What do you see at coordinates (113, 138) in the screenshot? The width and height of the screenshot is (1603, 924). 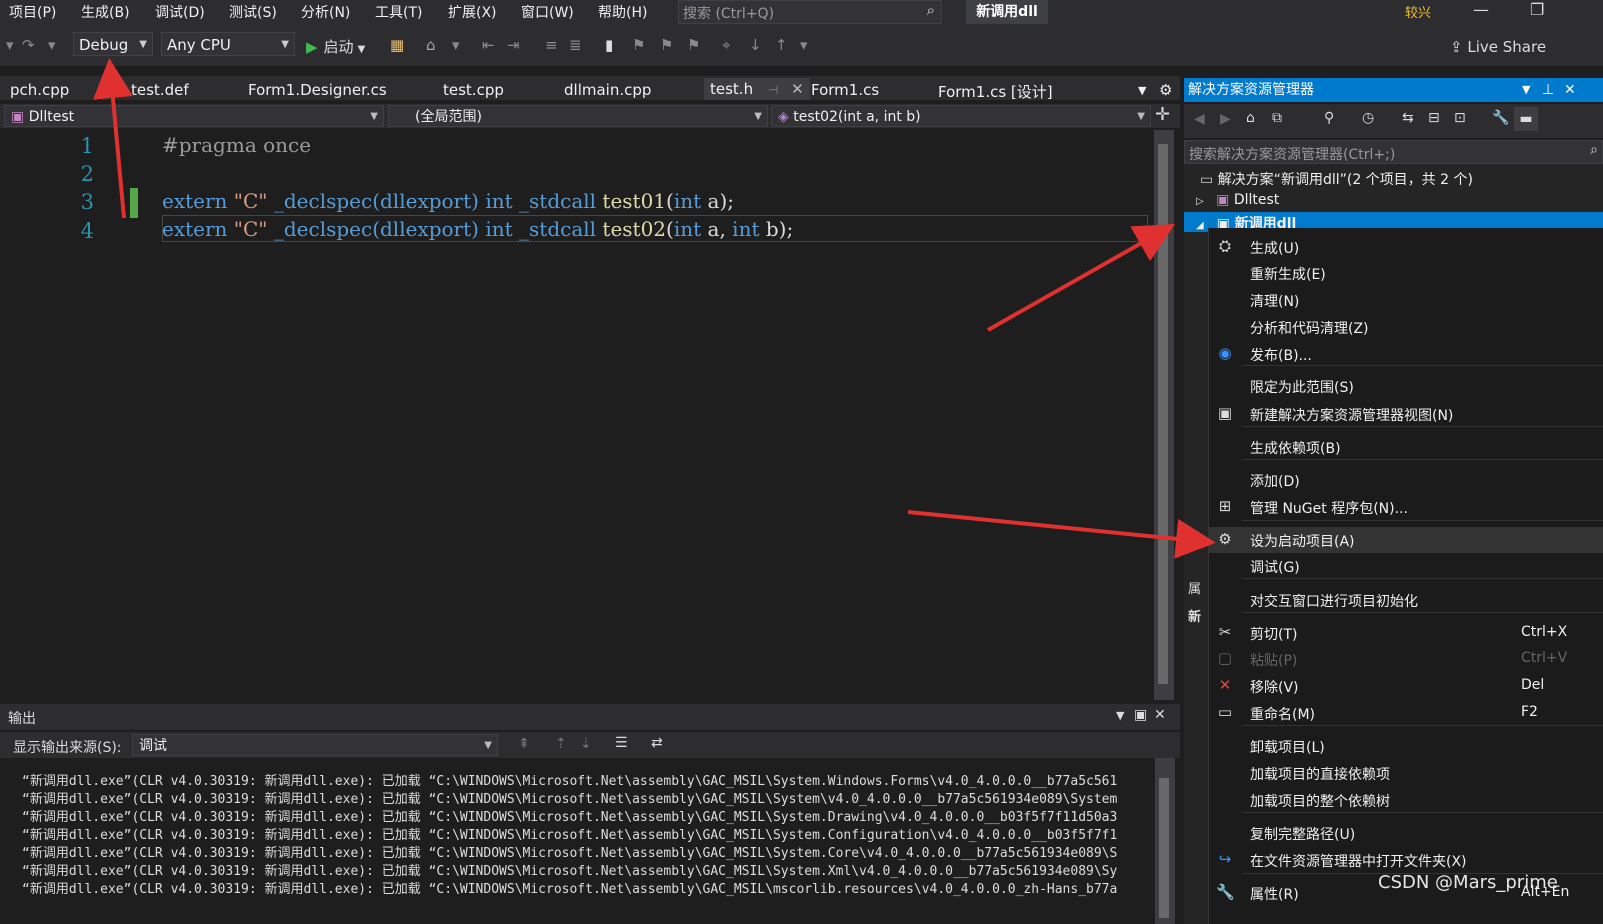 I see `arrow-to-debug` at bounding box center [113, 138].